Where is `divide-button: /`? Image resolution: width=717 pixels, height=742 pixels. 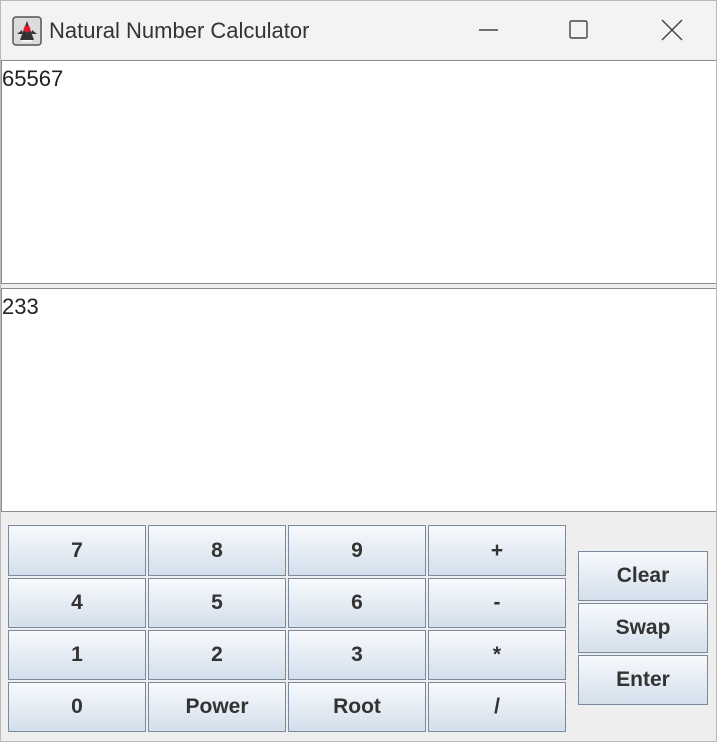
divide-button: / is located at coordinates (497, 707).